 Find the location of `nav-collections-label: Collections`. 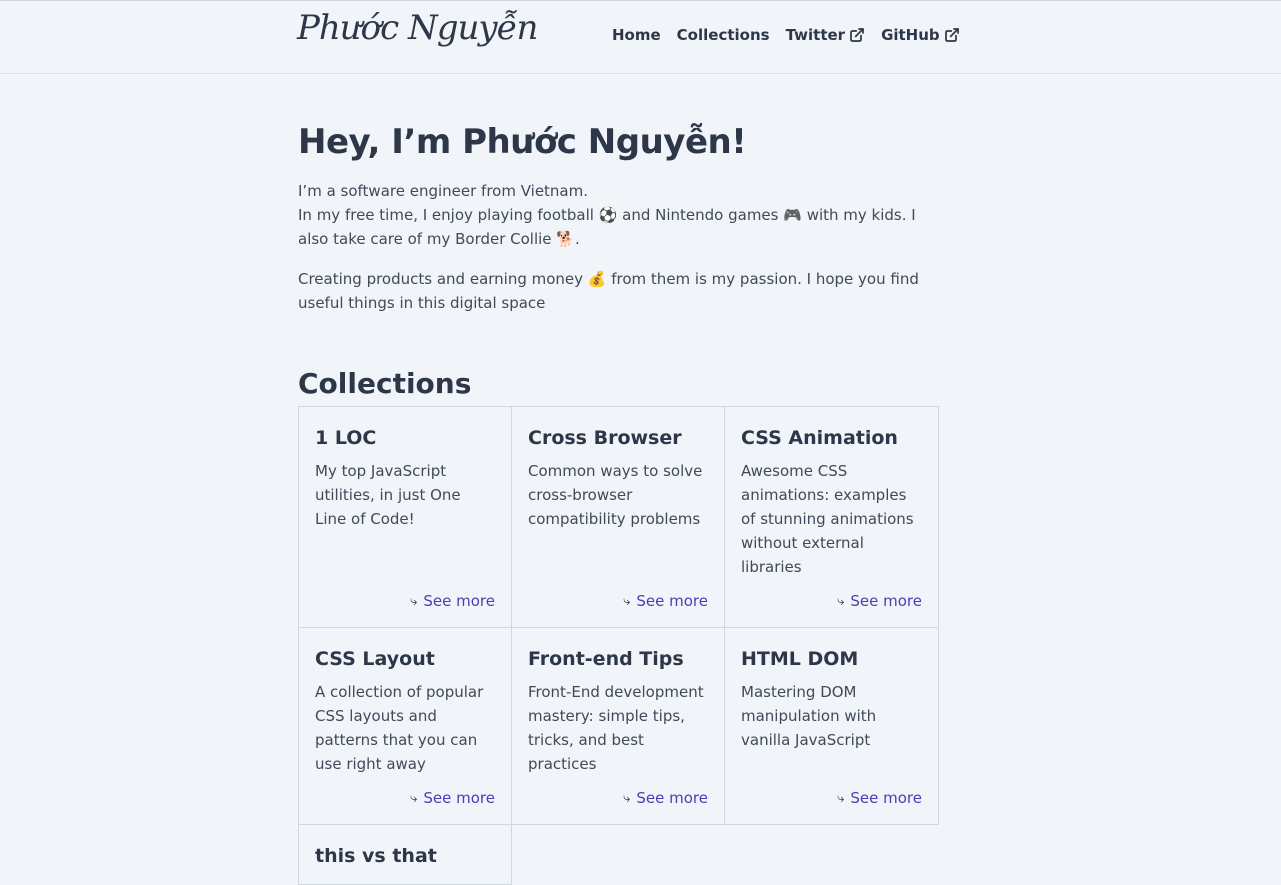

nav-collections-label: Collections is located at coordinates (723, 35).